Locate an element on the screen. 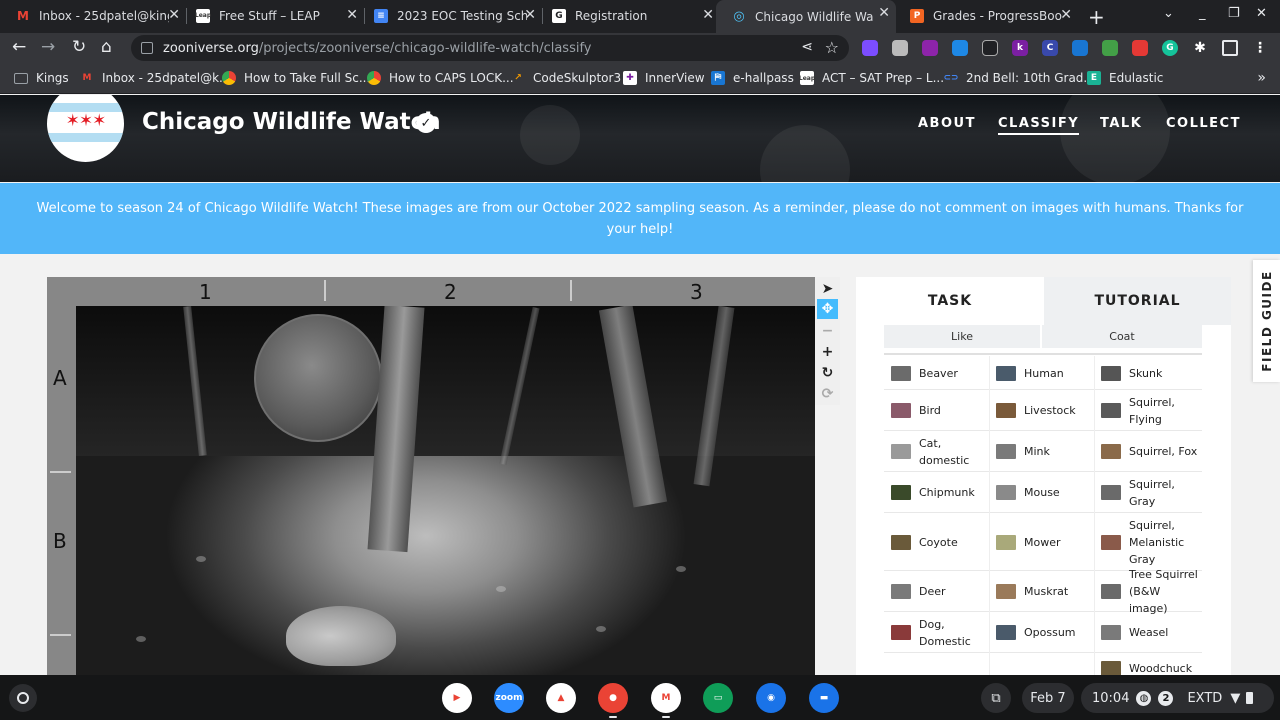 This screenshot has height=720, width=1280. species-choice-button: Woodchuck is located at coordinates (1146, 664).